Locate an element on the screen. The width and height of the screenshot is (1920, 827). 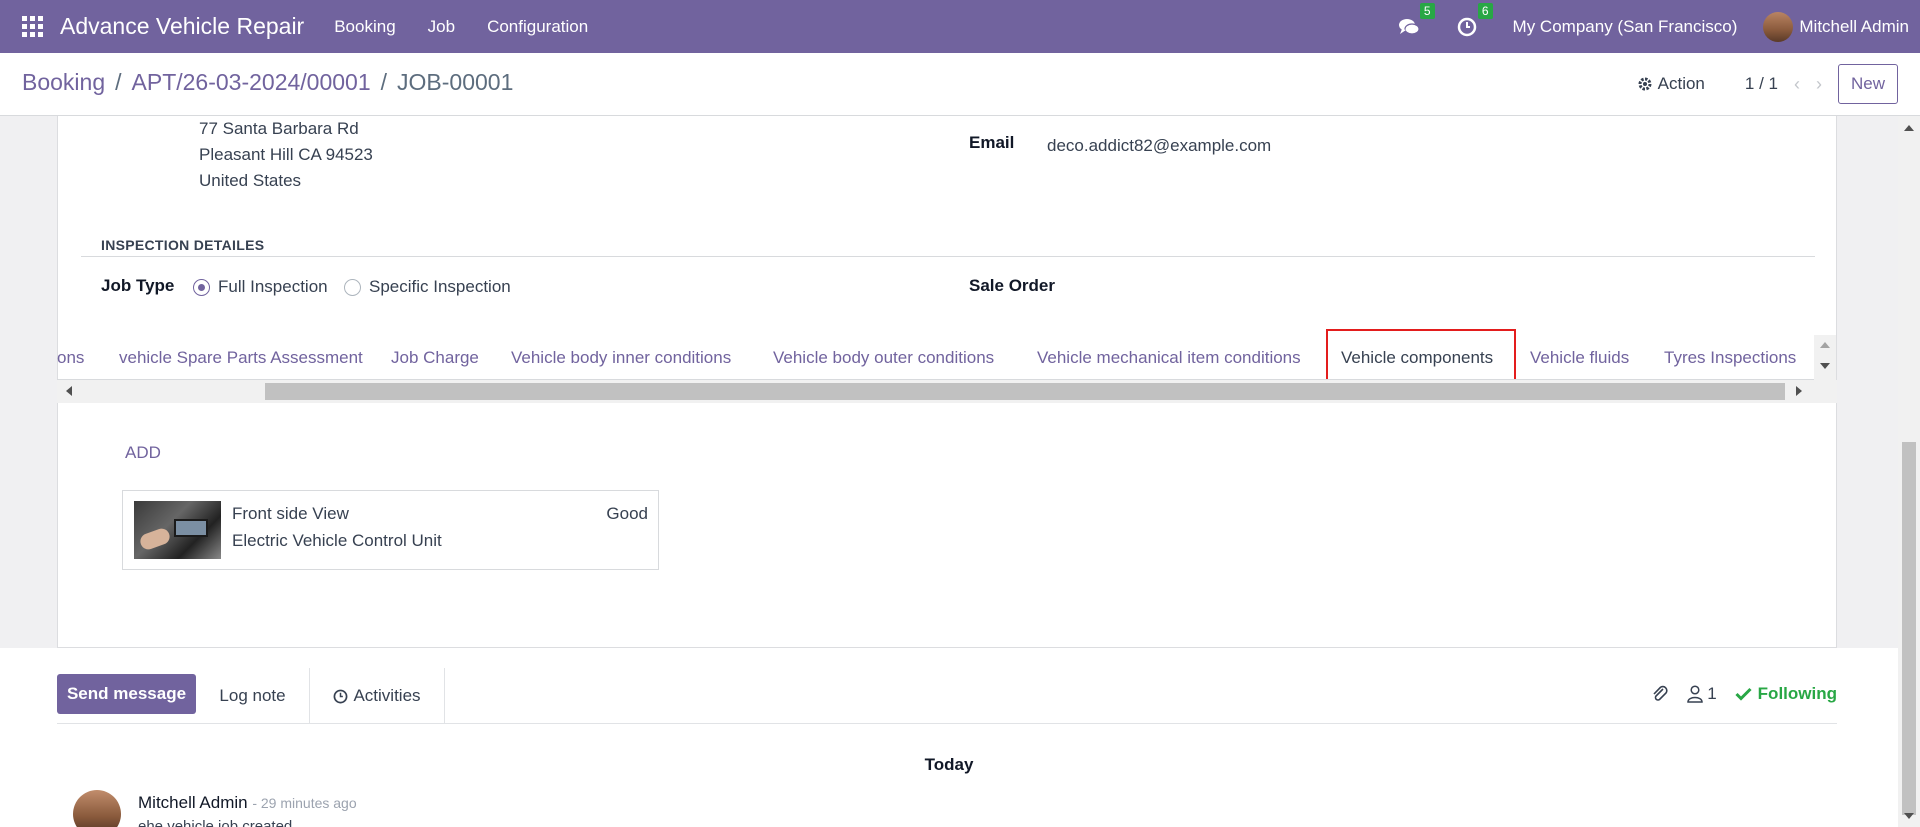
pager-previous-icon: ‹ is located at coordinates (1797, 84).